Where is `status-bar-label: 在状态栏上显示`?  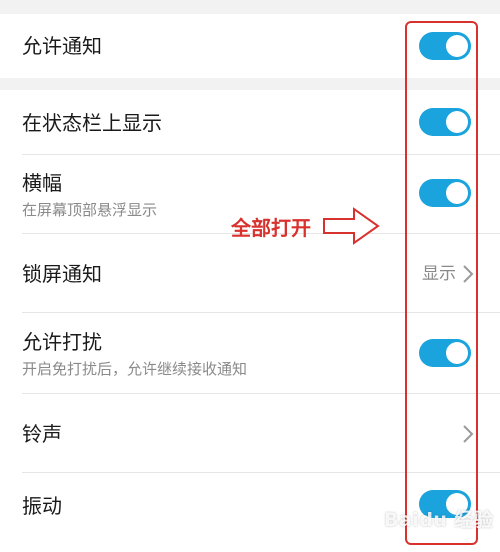 status-bar-label: 在状态栏上显示 is located at coordinates (92, 123).